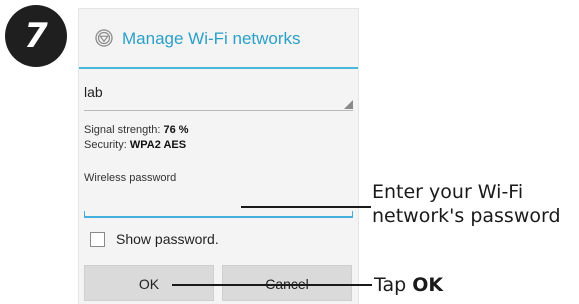 The height and width of the screenshot is (304, 579). Describe the element at coordinates (218, 110) in the screenshot. I see `select-underline` at that location.